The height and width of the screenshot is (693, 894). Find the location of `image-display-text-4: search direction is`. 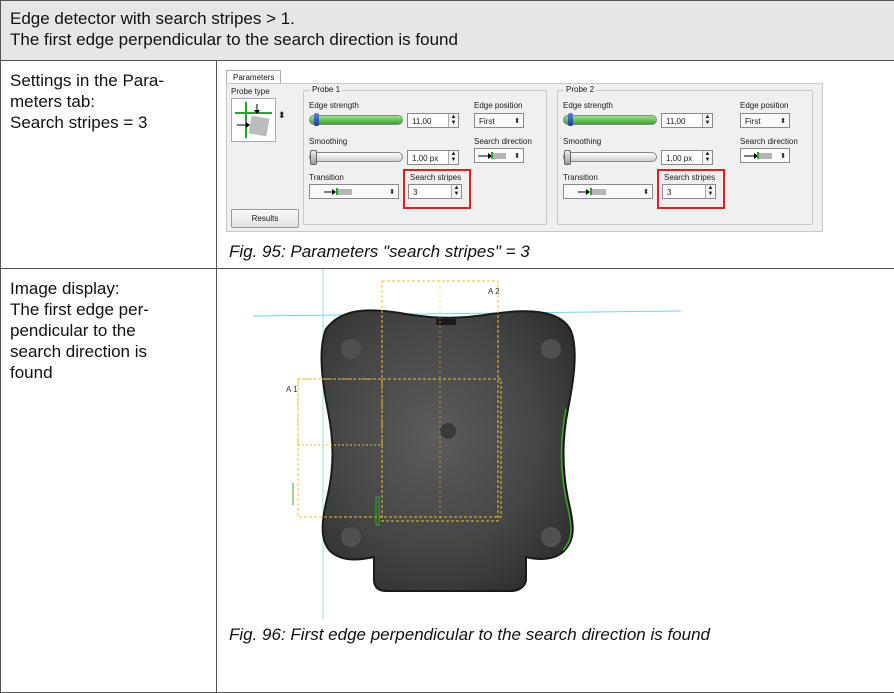

image-display-text-4: search direction is is located at coordinates (108, 351).